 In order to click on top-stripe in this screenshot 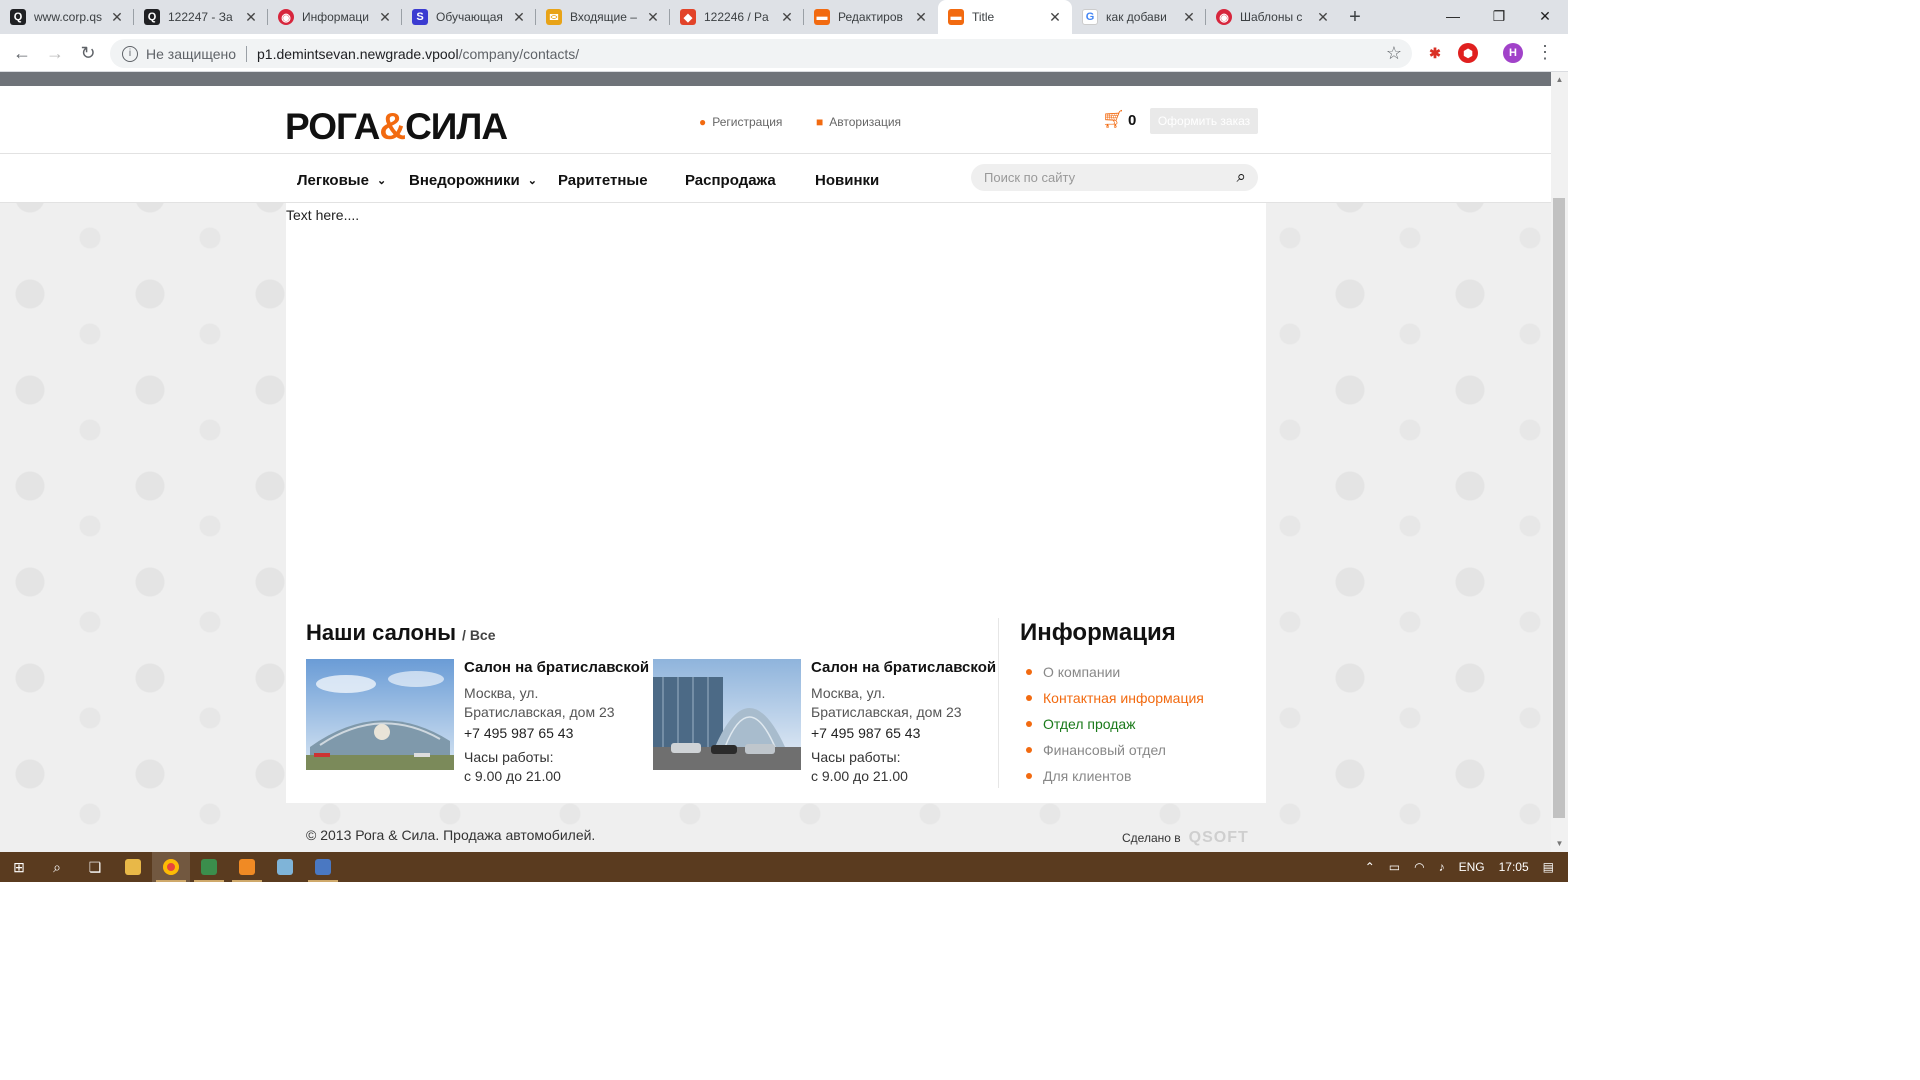, I will do `click(775, 79)`.